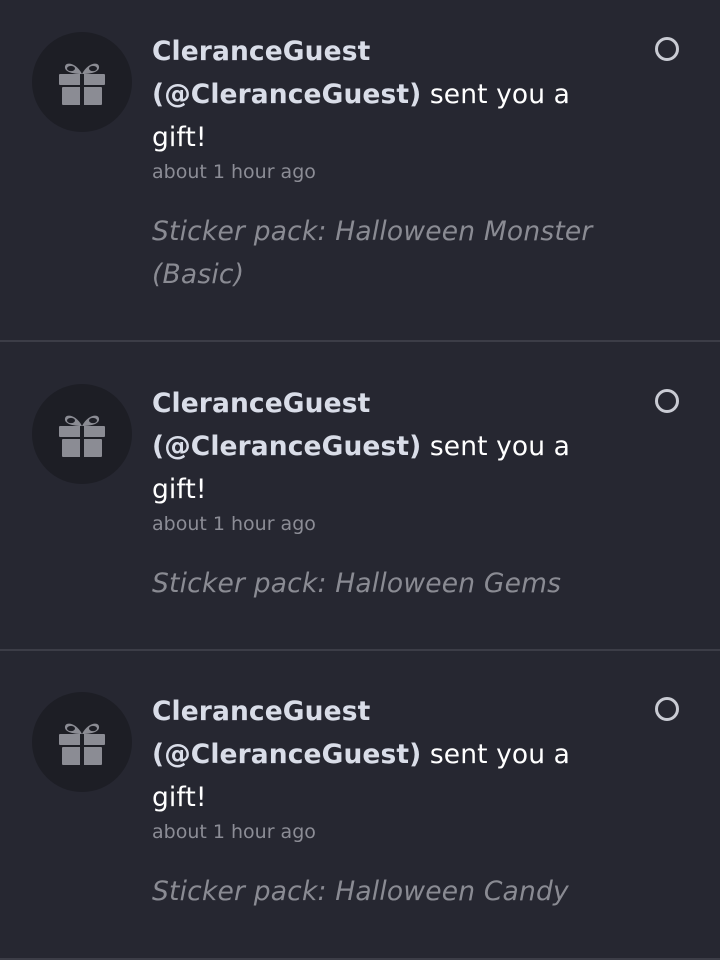 The height and width of the screenshot is (960, 720). I want to click on gift-detail: Sticker pack: Halloween Candy, so click(360, 891).